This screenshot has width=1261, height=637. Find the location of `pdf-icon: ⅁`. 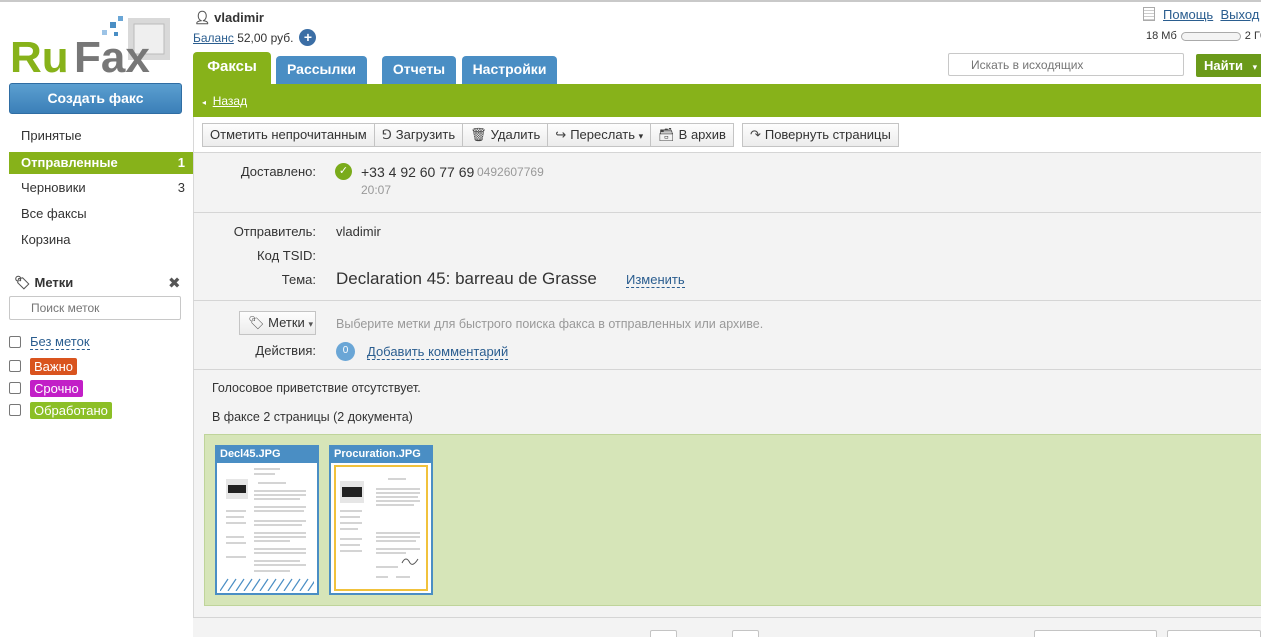

pdf-icon: ⅁ is located at coordinates (386, 134).